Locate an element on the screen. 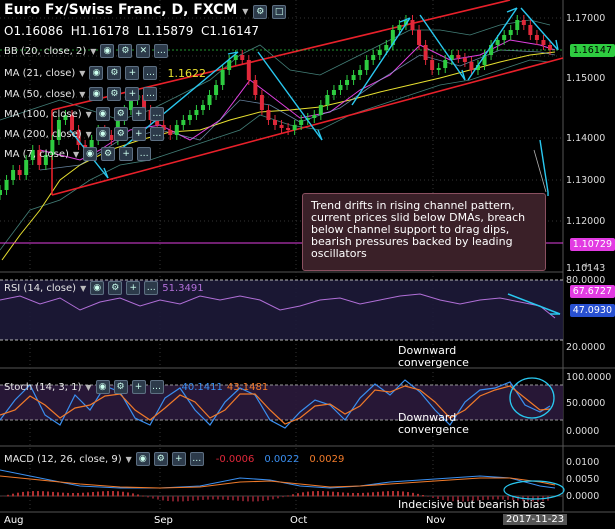  symbol-title: Euro Fx/Swiss Franc, D, FXCM is located at coordinates (120, 10).